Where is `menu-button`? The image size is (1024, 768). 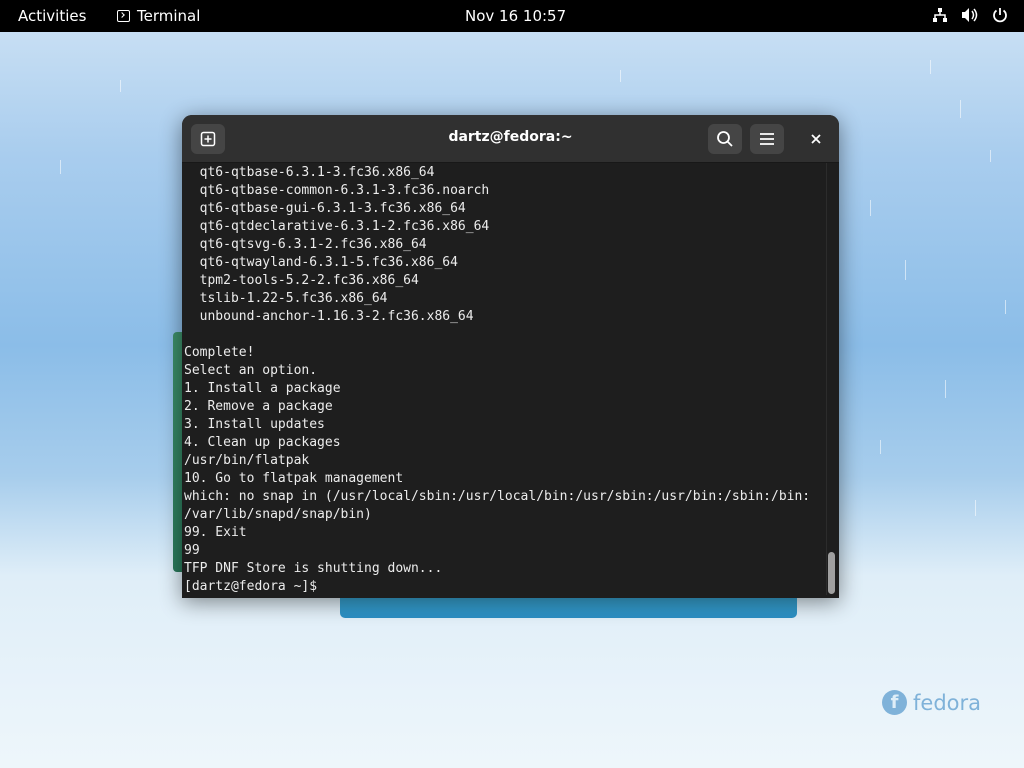
menu-button is located at coordinates (767, 139).